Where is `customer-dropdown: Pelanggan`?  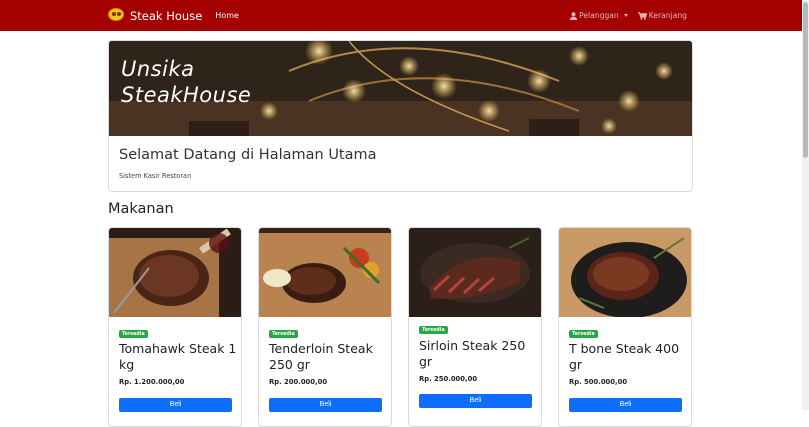 customer-dropdown: Pelanggan is located at coordinates (599, 15).